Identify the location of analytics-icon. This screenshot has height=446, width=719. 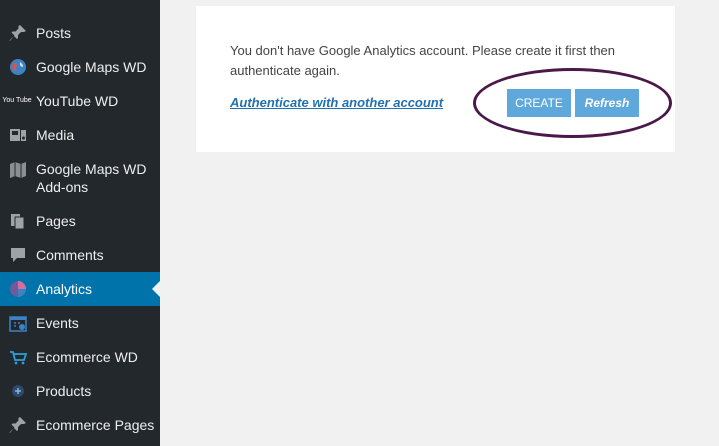
(18, 289).